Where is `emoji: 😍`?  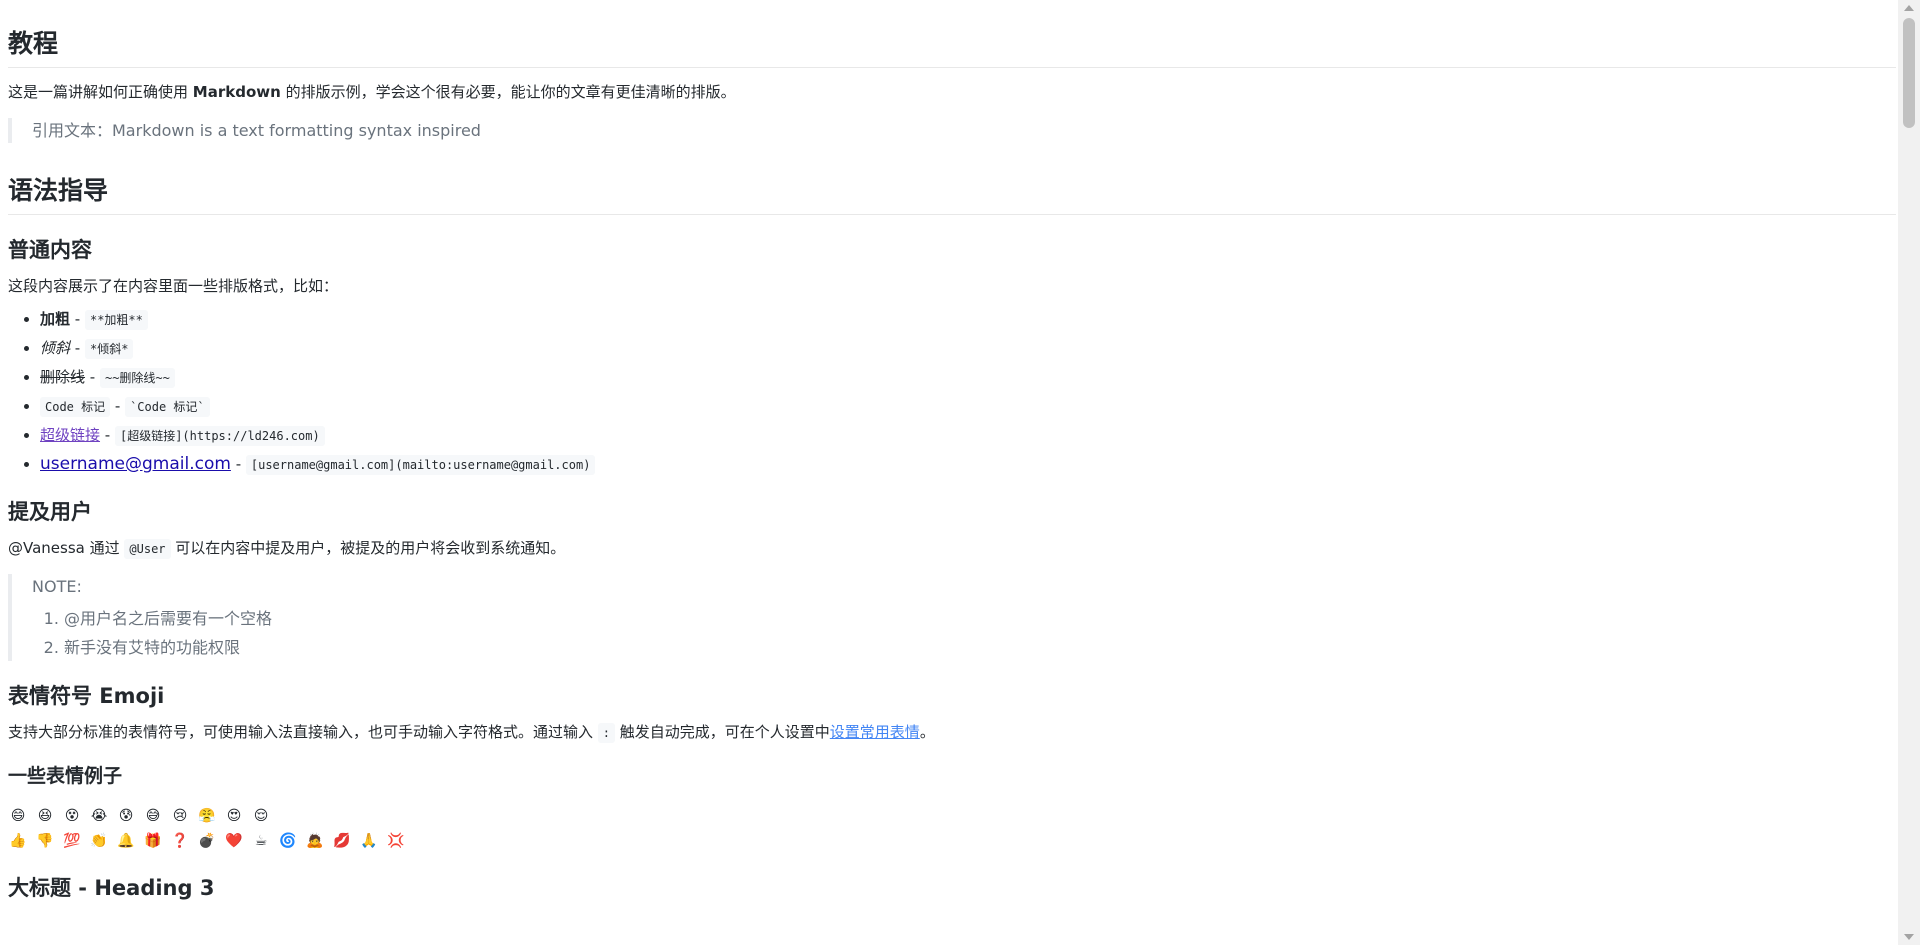 emoji: 😍 is located at coordinates (234, 815).